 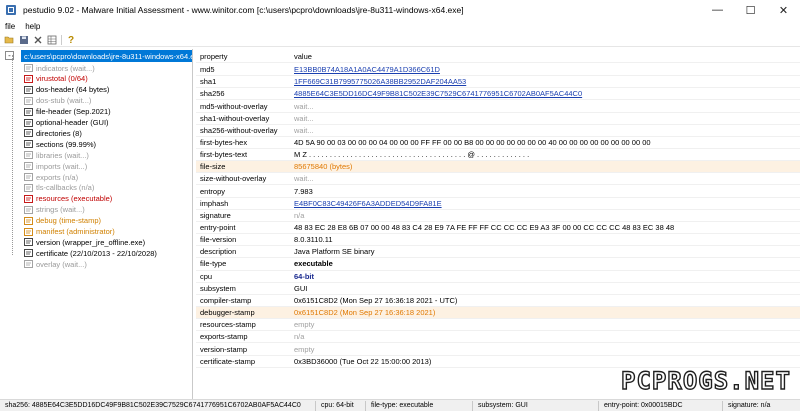 What do you see at coordinates (536, 405) in the screenshot?
I see `status-subsystem: subsystem: GUI` at bounding box center [536, 405].